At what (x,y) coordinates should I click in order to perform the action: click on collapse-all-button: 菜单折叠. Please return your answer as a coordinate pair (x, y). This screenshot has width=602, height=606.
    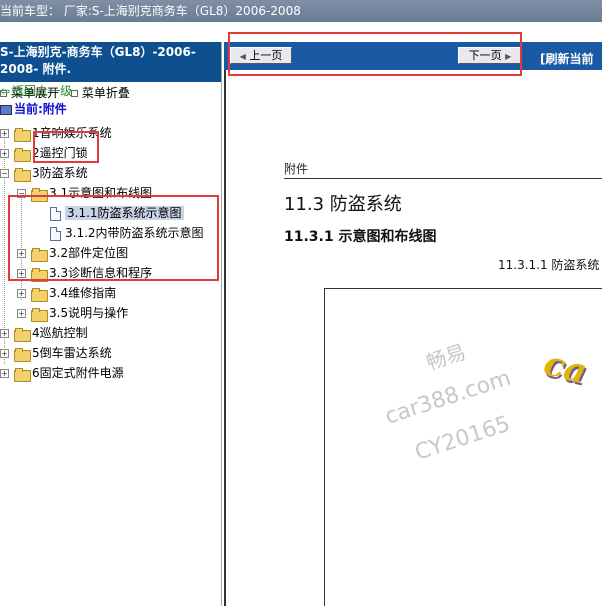
    Looking at the image, I should click on (106, 93).